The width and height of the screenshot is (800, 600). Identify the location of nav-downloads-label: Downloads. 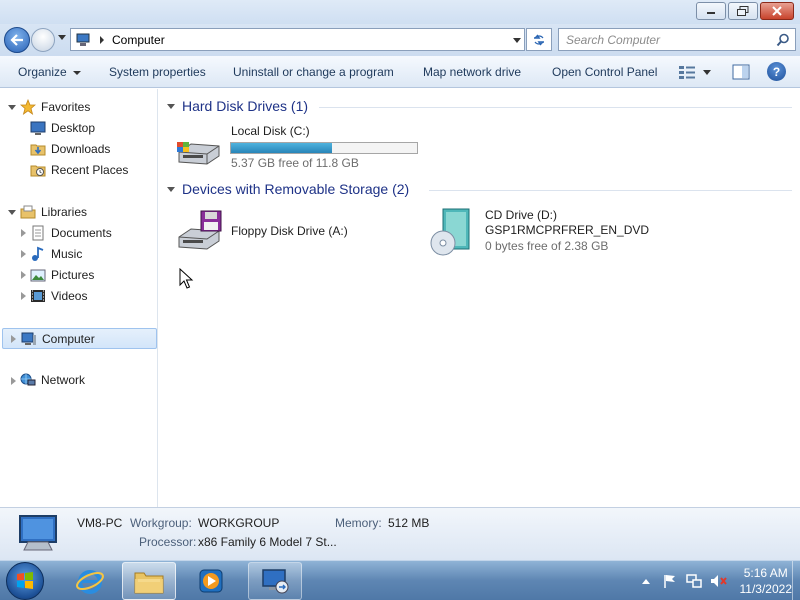
(81, 149).